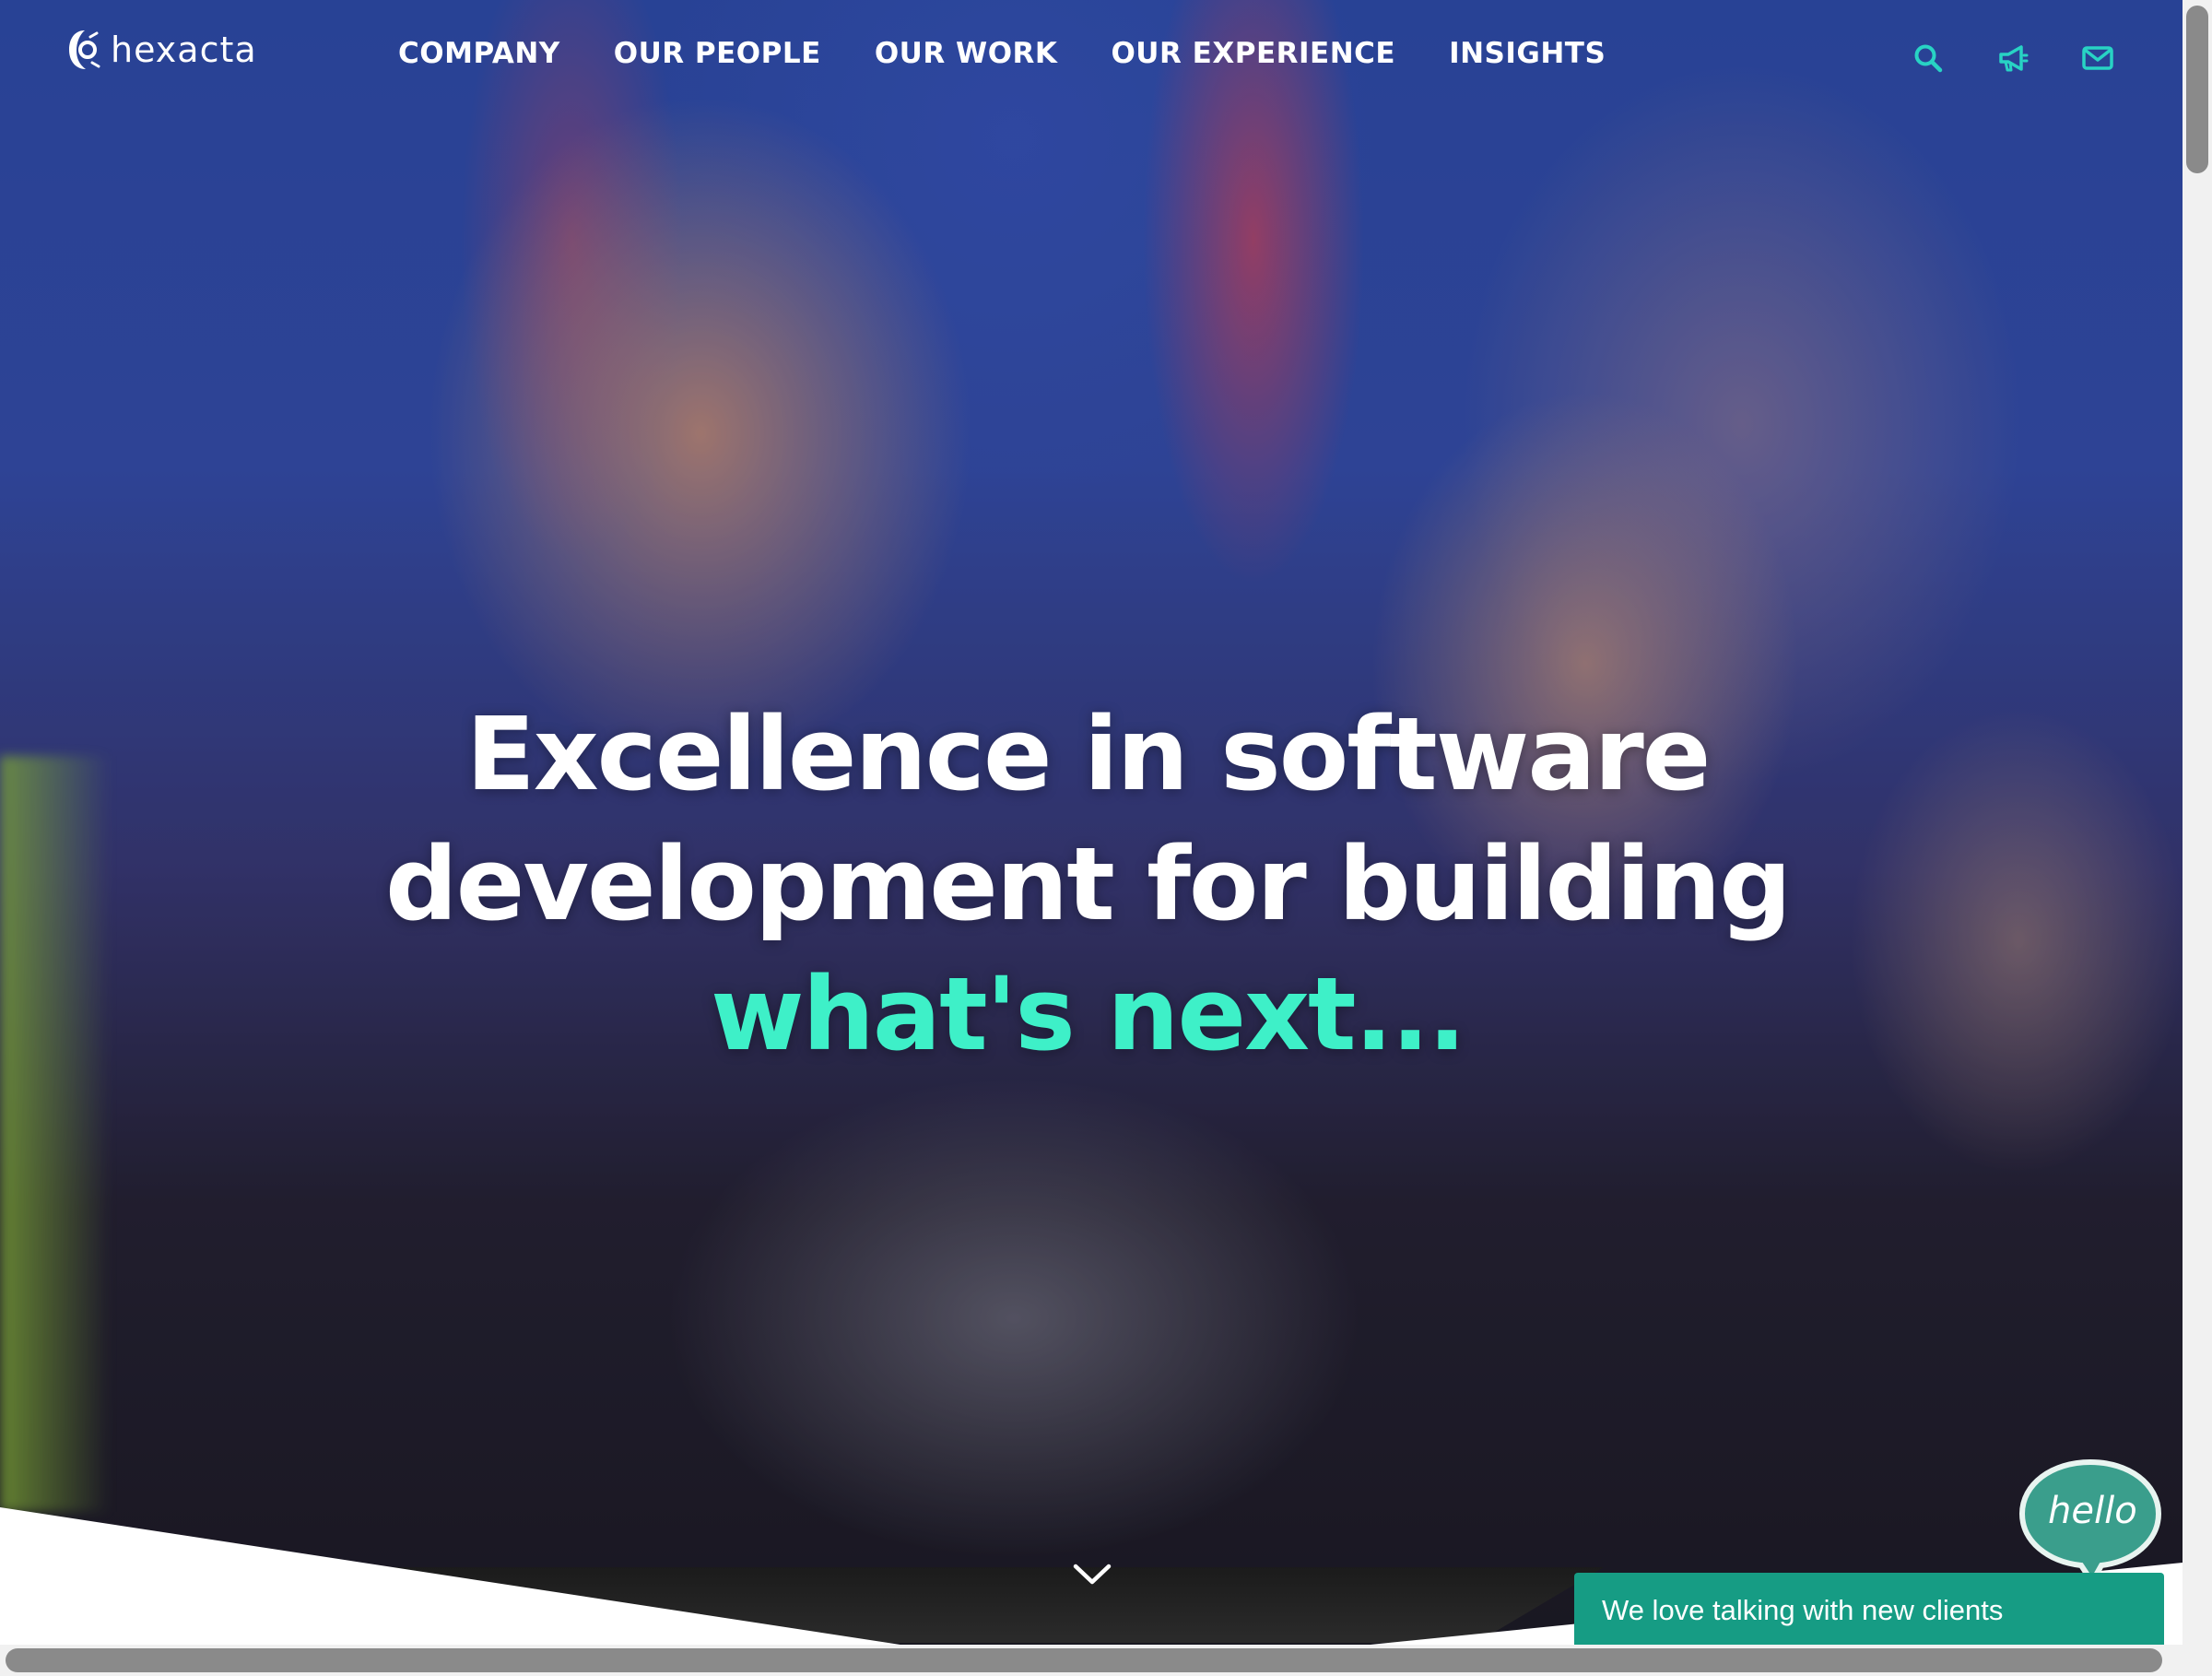  What do you see at coordinates (2197, 838) in the screenshot?
I see `vertical-scrollbar` at bounding box center [2197, 838].